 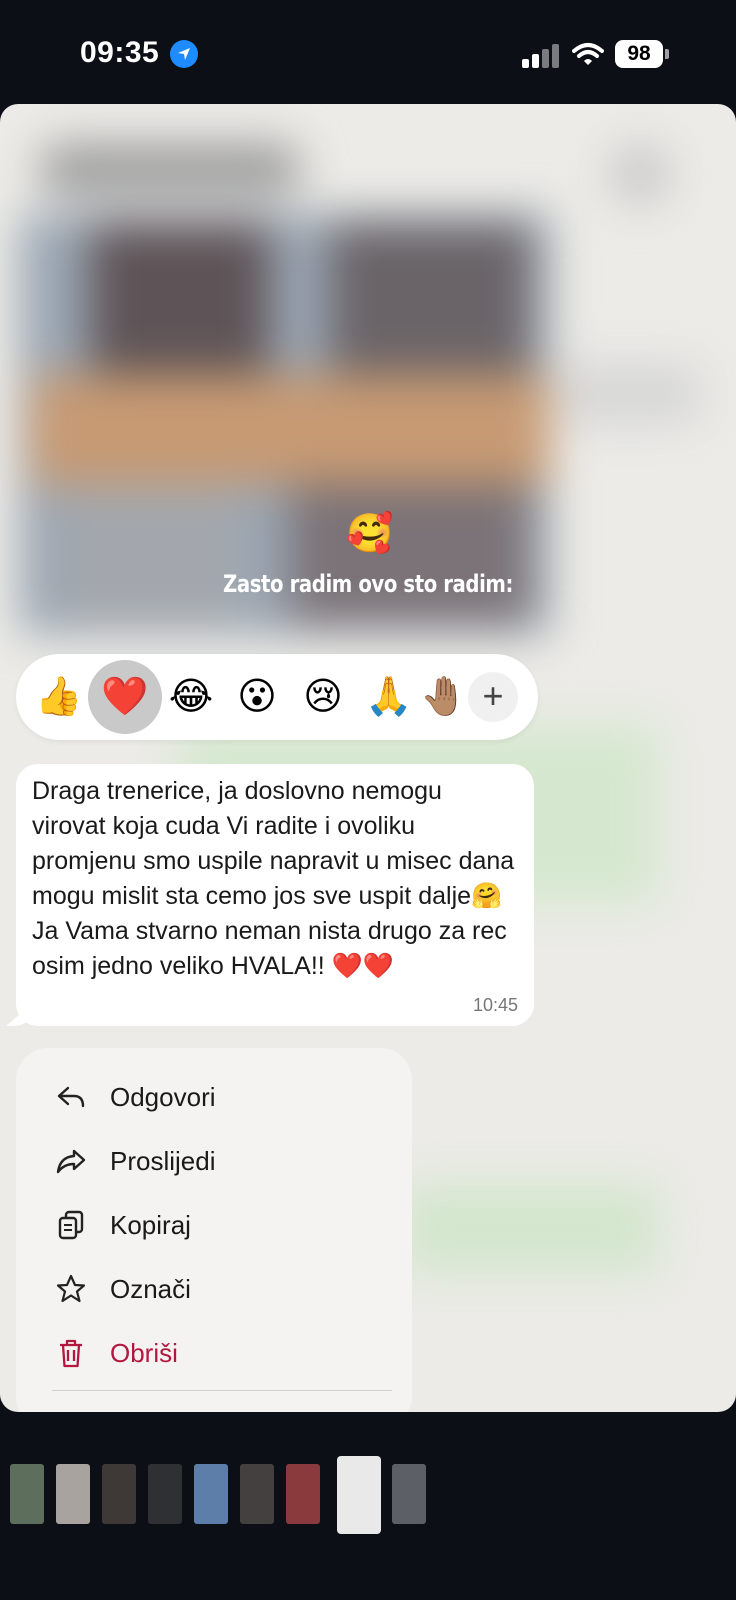 I want to click on reaction-hand: 🤚🏽, so click(x=440, y=697).